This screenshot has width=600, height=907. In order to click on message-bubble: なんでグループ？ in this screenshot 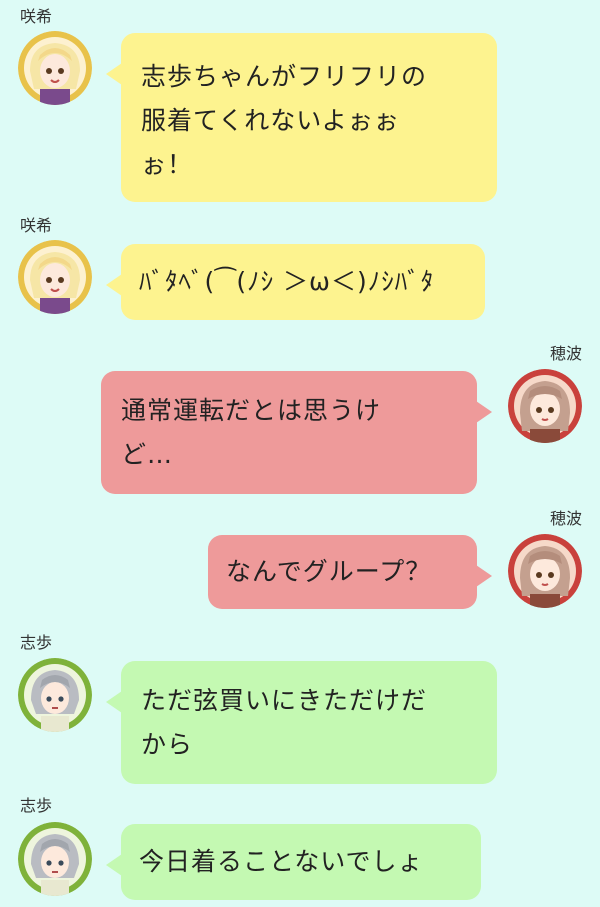, I will do `click(350, 572)`.